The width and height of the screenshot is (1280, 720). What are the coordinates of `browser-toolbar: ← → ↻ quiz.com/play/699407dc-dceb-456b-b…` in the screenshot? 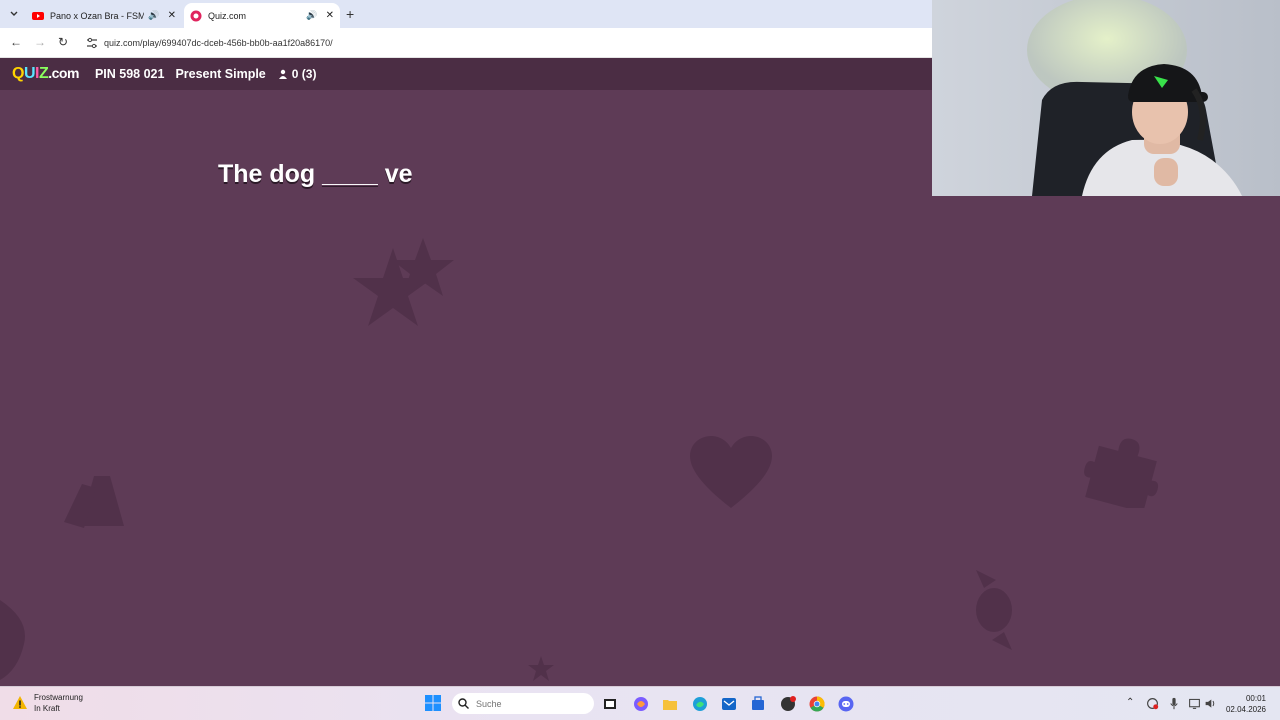 It's located at (466, 43).